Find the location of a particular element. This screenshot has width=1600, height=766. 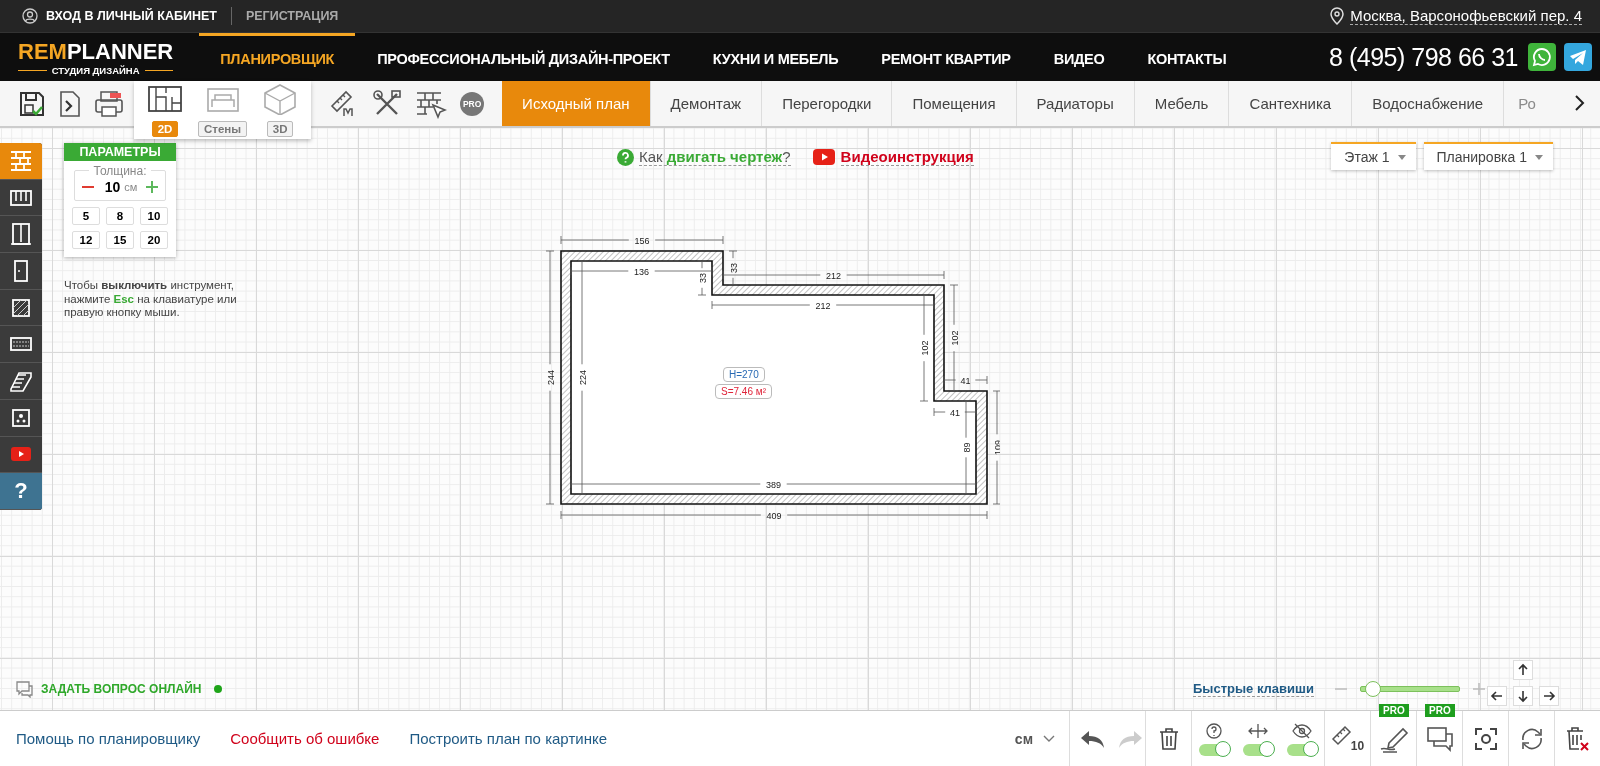

stage-tab: Мебель is located at coordinates (1182, 103).